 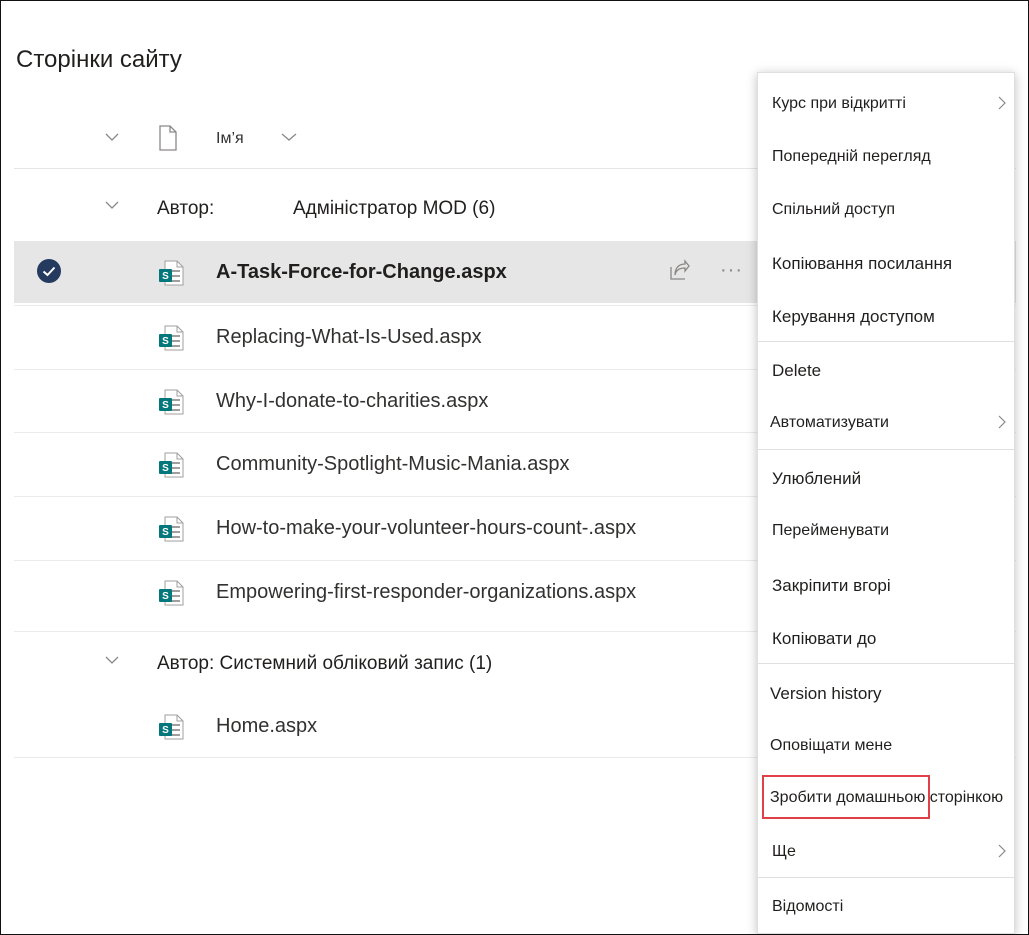 I want to click on menu-item-label: Оповіщати мене, so click(x=831, y=745).